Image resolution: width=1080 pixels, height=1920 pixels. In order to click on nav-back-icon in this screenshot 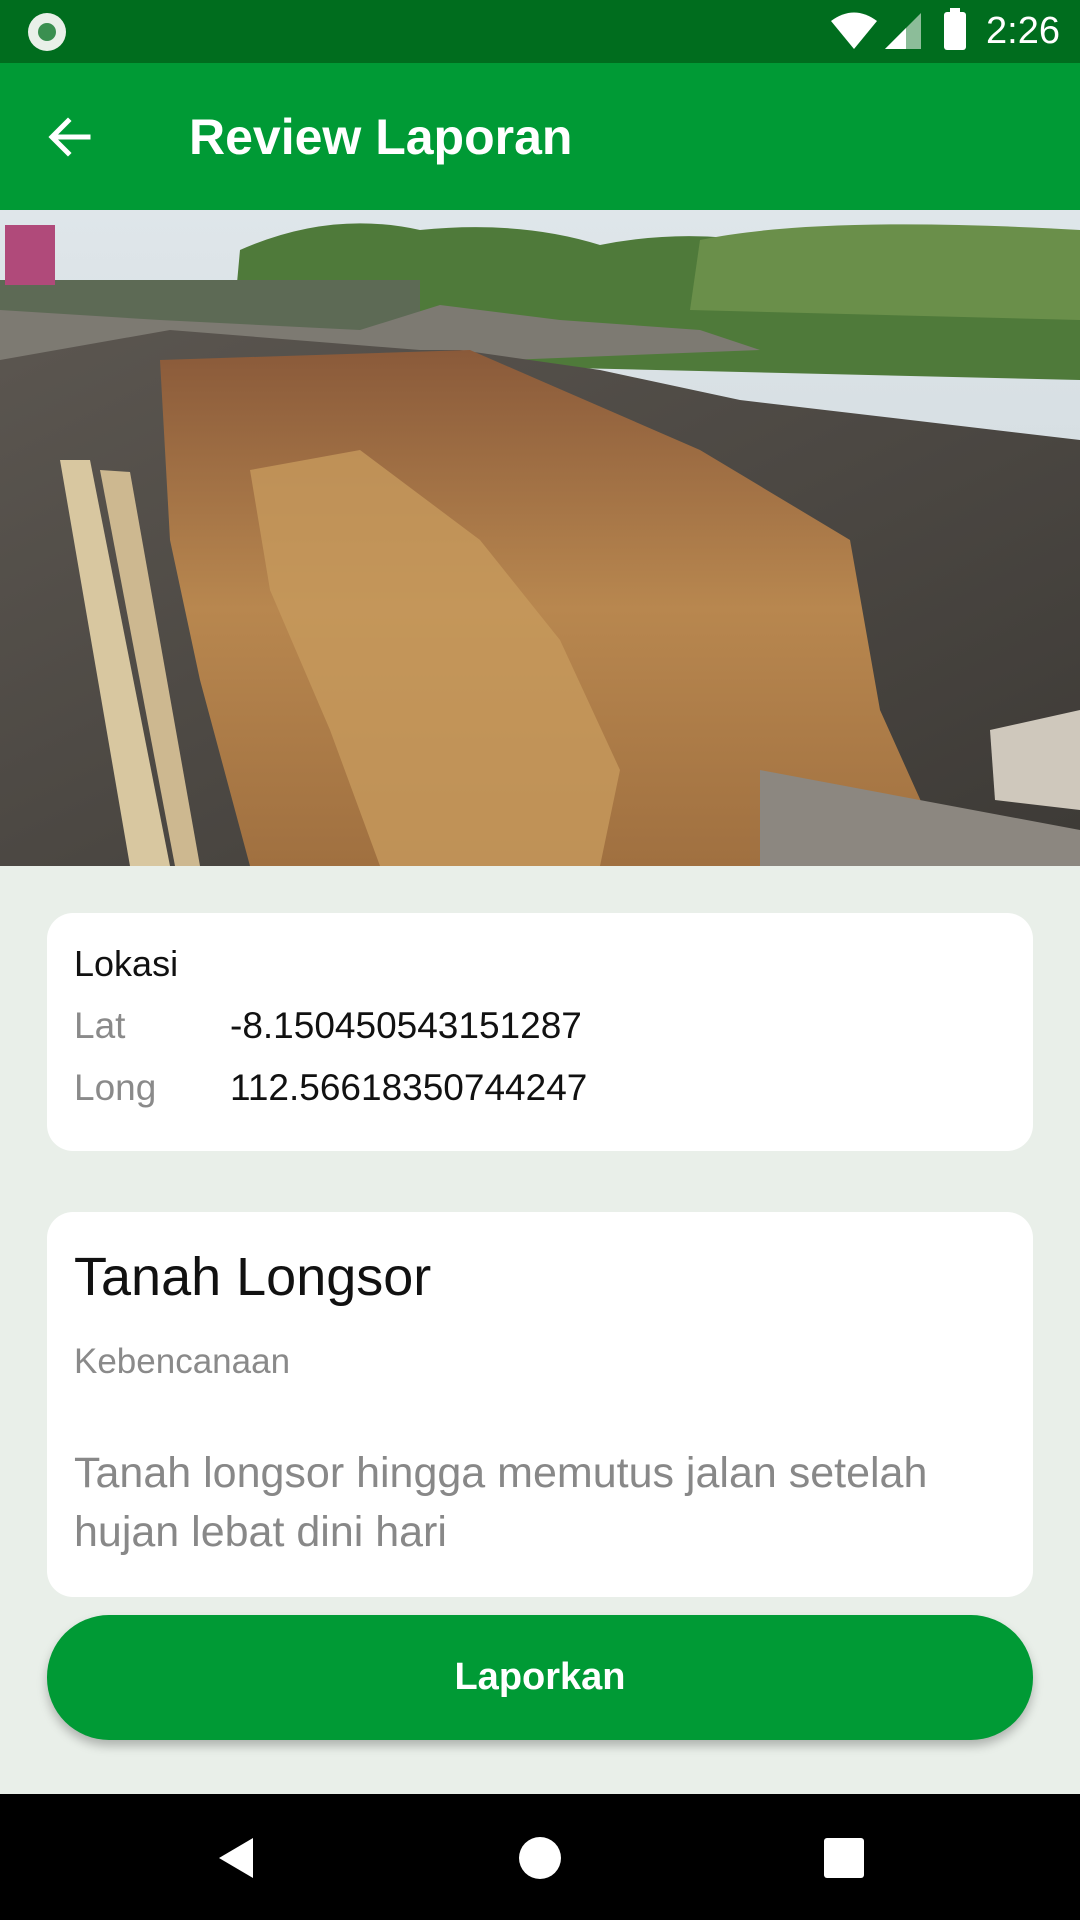, I will do `click(237, 1858)`.